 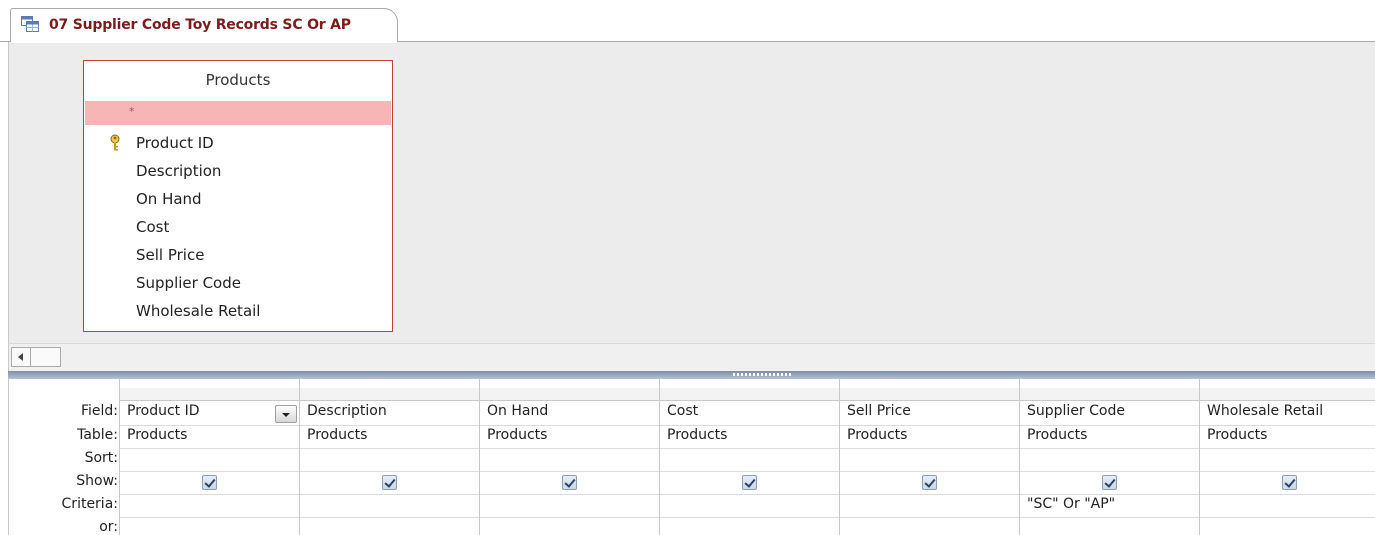 What do you see at coordinates (691, 357) in the screenshot?
I see `design-pane-horizontal-scrollbar` at bounding box center [691, 357].